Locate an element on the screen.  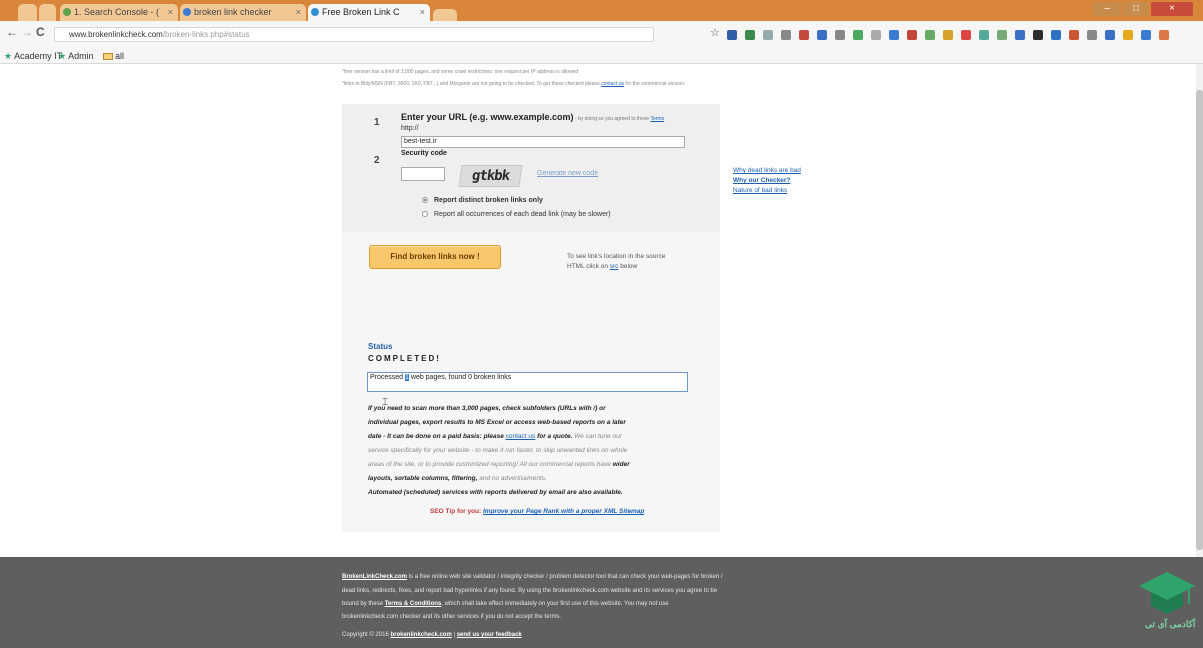
bookmark-admin: ★ Admin is located at coordinates (76, 56).